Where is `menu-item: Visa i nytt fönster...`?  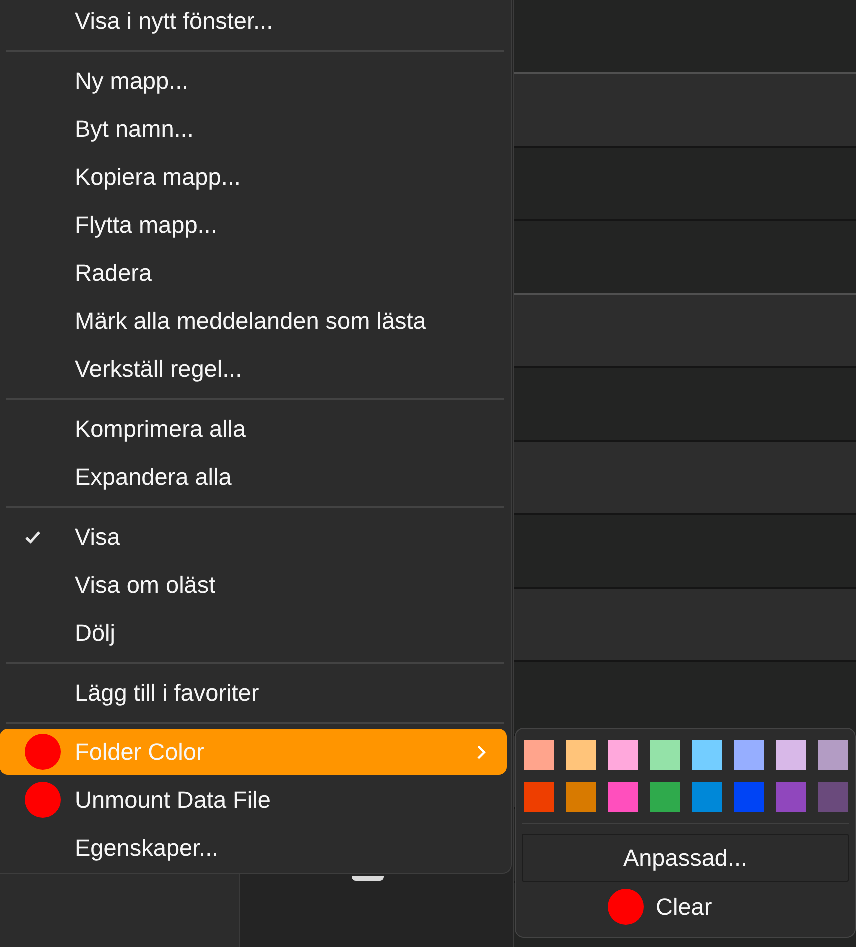
menu-item: Visa i nytt fönster... is located at coordinates (253, 22).